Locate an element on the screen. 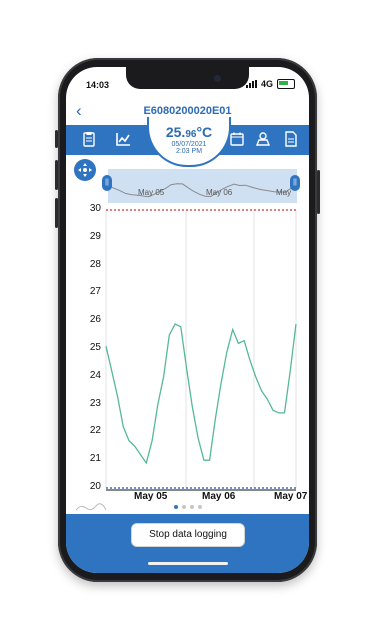  status-time: 14:03 is located at coordinates (98, 85).